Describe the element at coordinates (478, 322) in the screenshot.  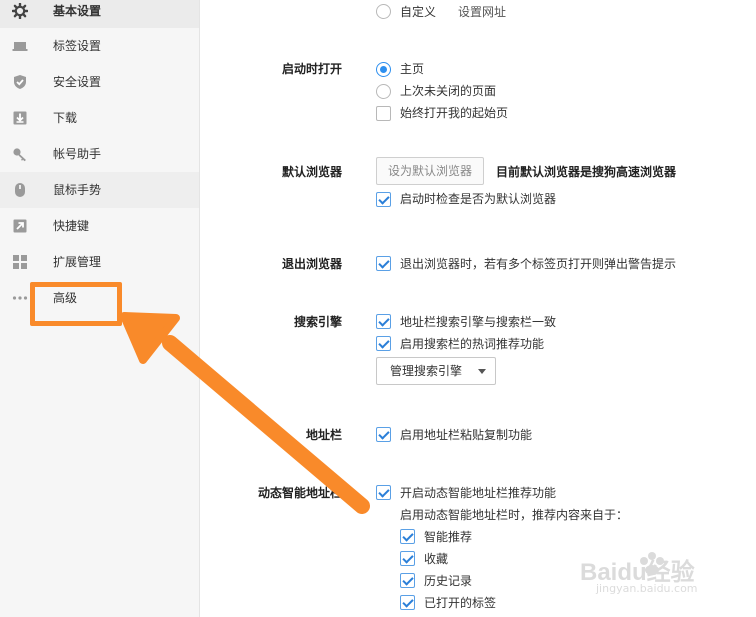
I see `search-engine-sync-label: 地址栏搜索引擎与搜索栏一致` at that location.